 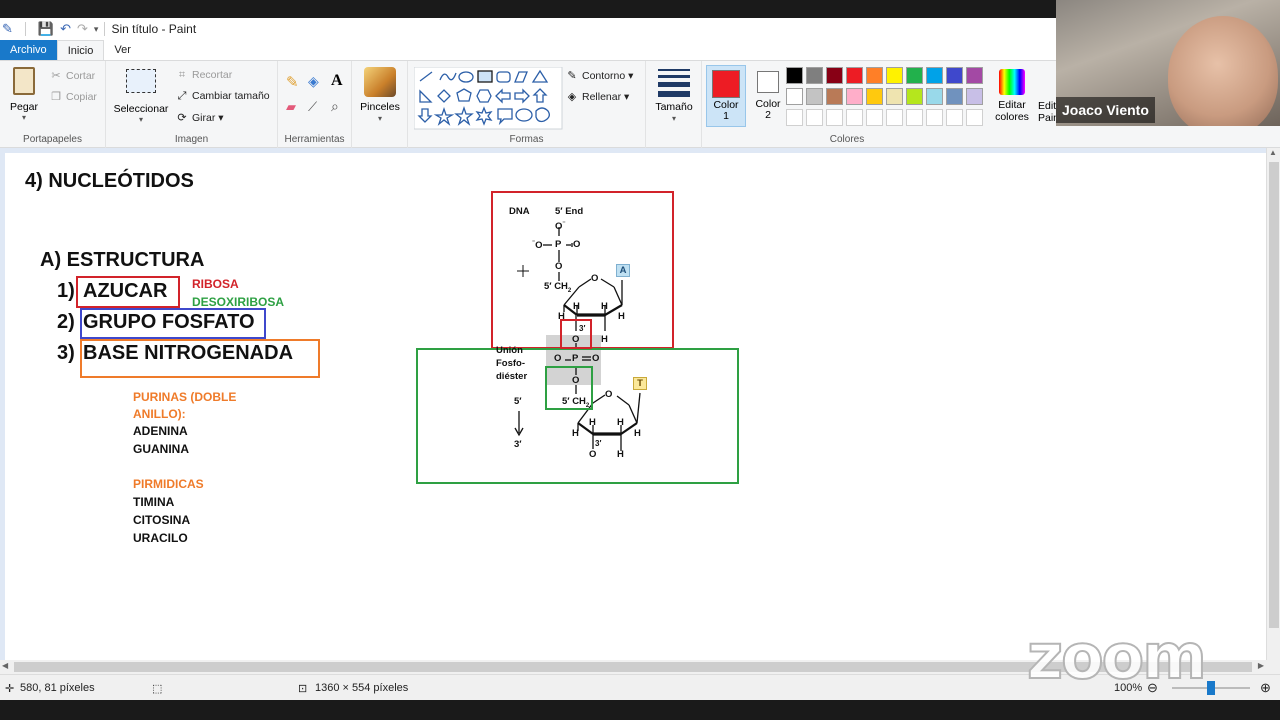 What do you see at coordinates (140, 119) in the screenshot?
I see `select-dropdown-icon: ▾` at bounding box center [140, 119].